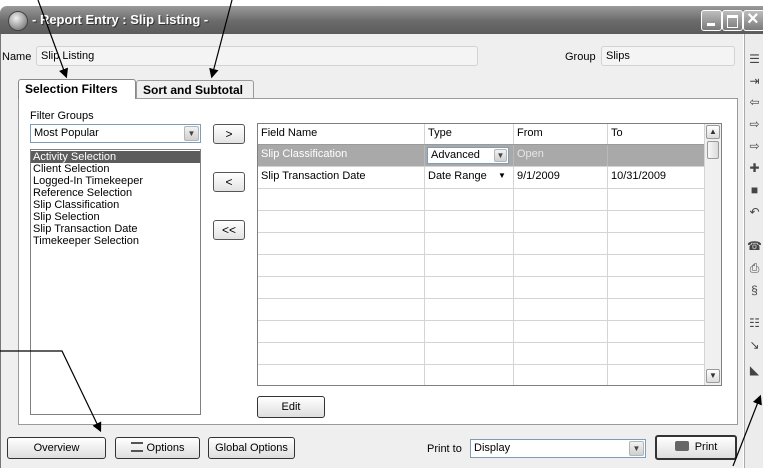  What do you see at coordinates (18, 21) in the screenshot?
I see `app-icon` at bounding box center [18, 21].